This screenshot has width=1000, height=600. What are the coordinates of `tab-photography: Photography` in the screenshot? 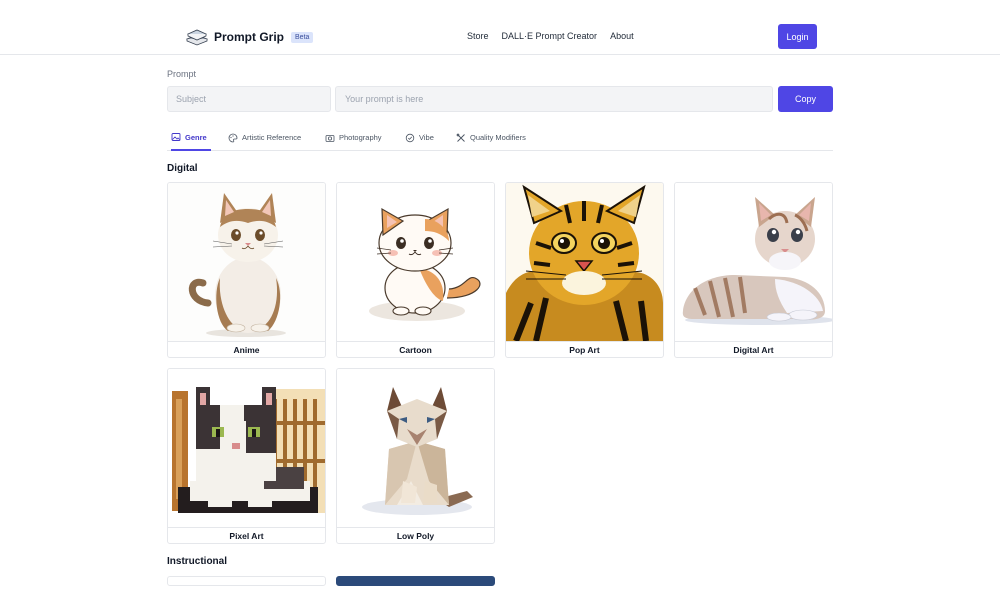 It's located at (353, 137).